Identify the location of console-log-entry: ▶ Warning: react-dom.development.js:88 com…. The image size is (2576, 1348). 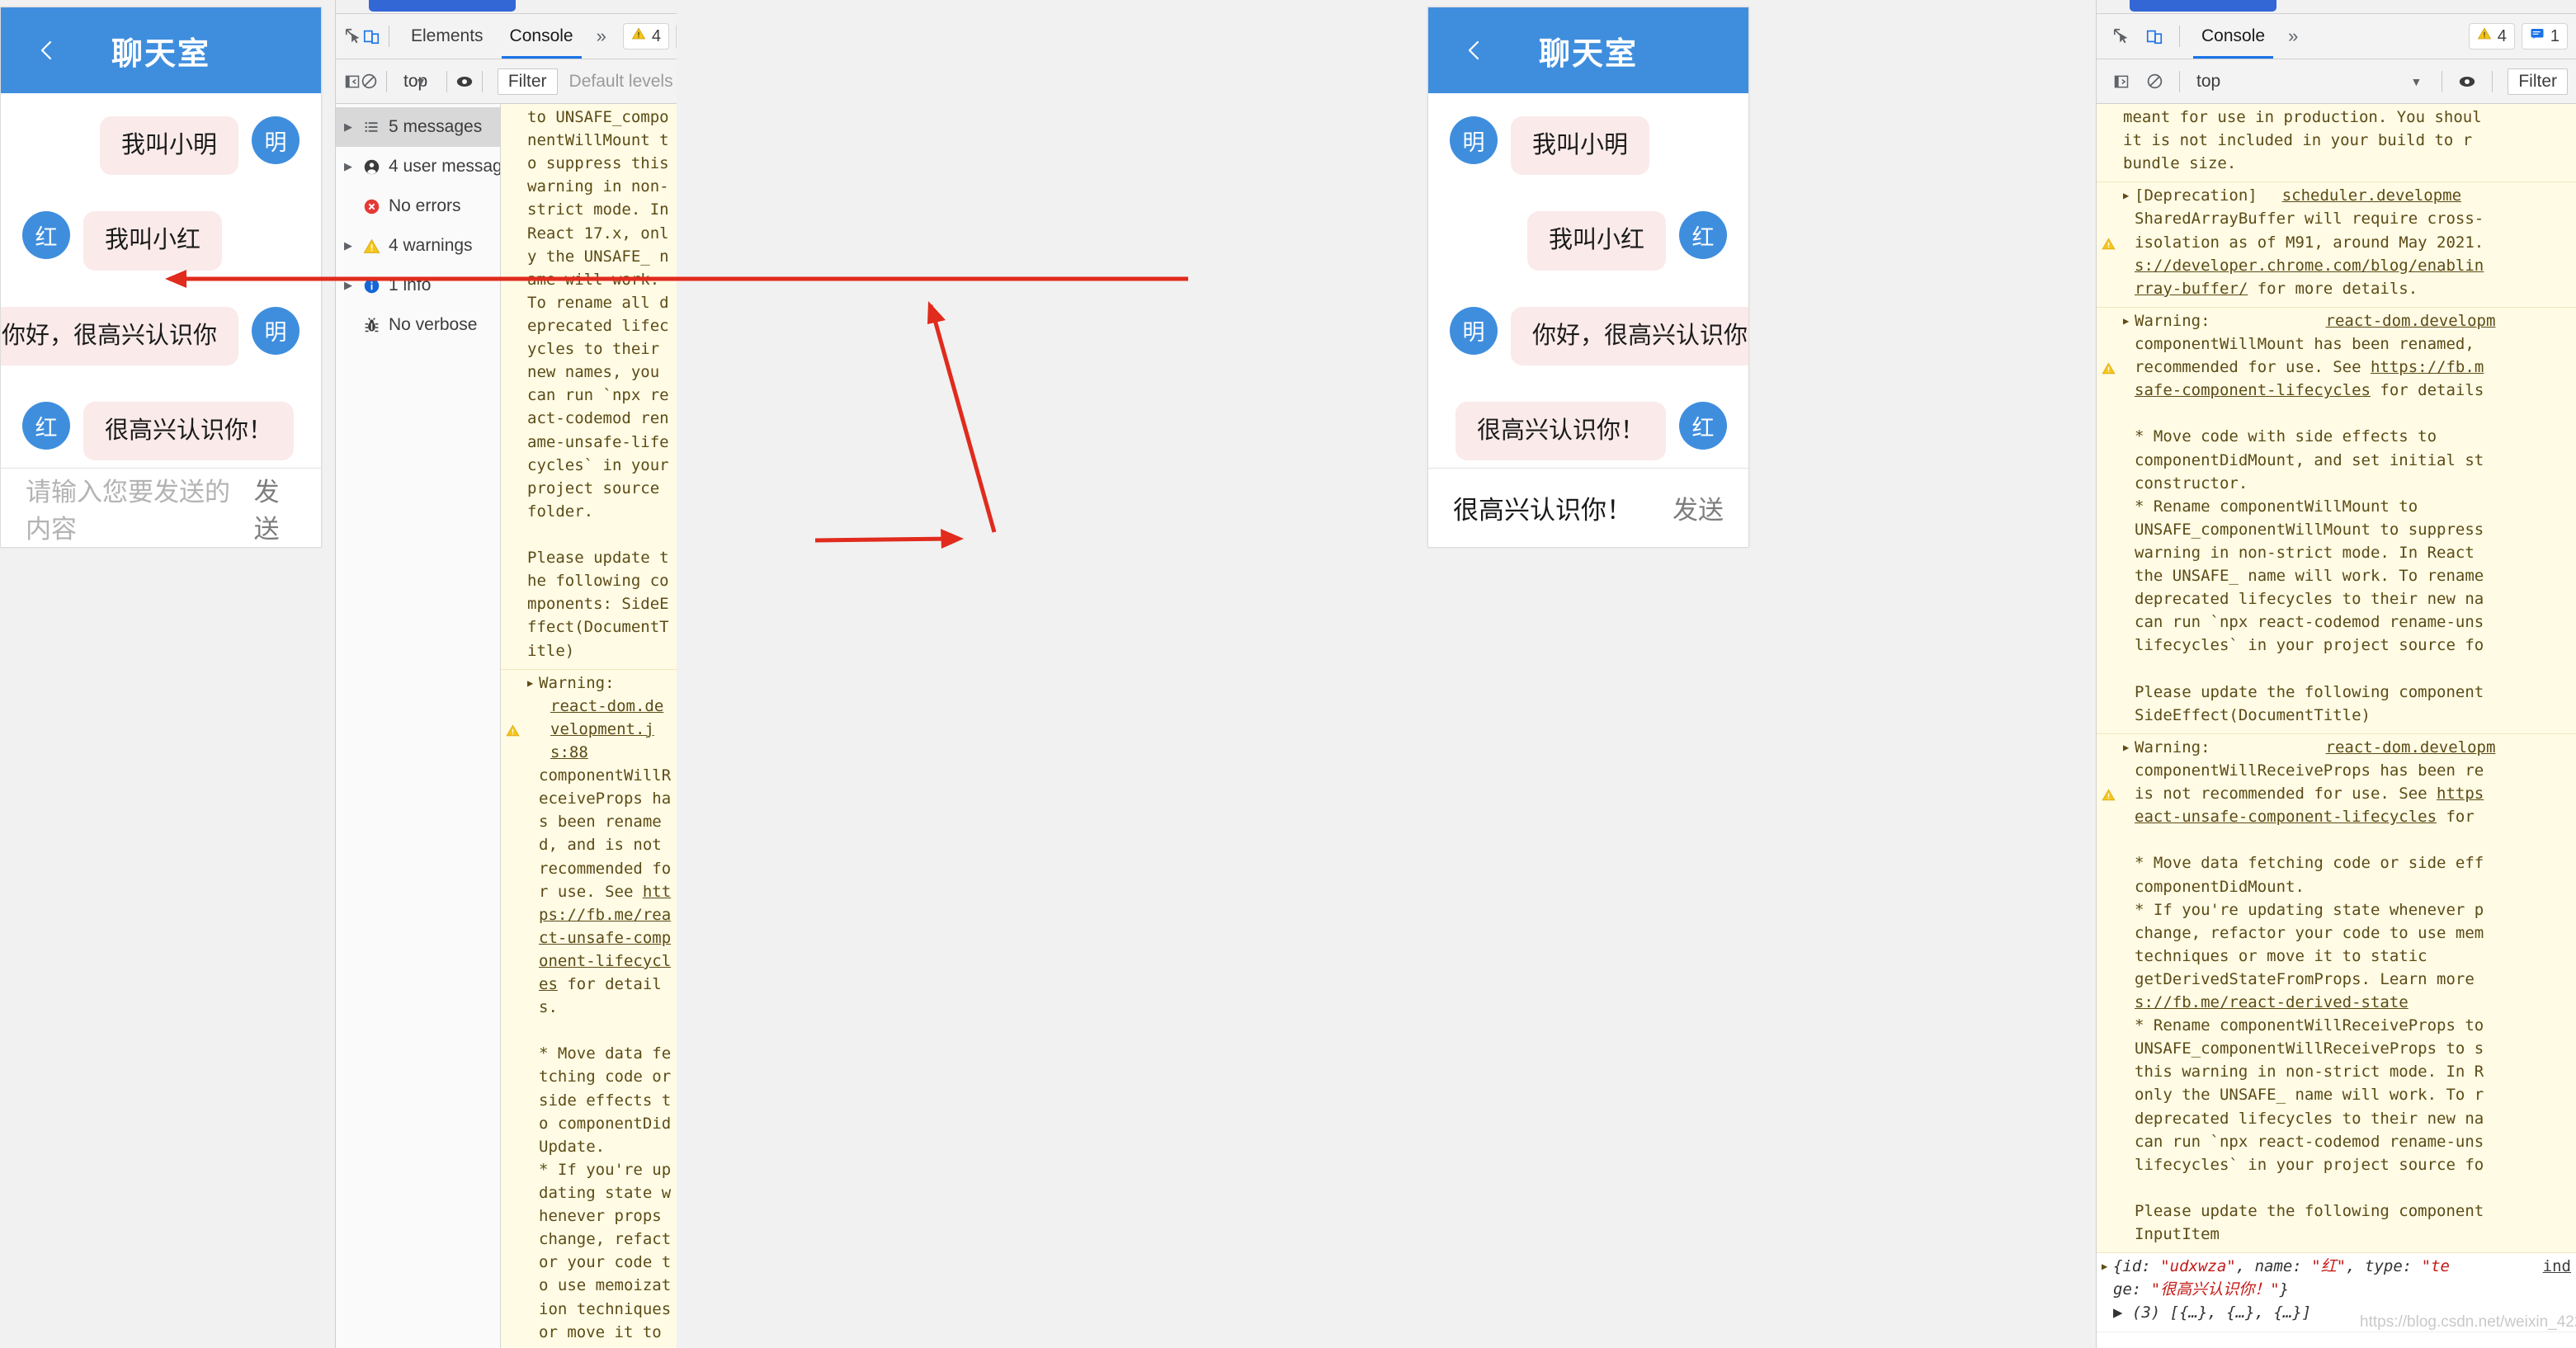
(589, 1008).